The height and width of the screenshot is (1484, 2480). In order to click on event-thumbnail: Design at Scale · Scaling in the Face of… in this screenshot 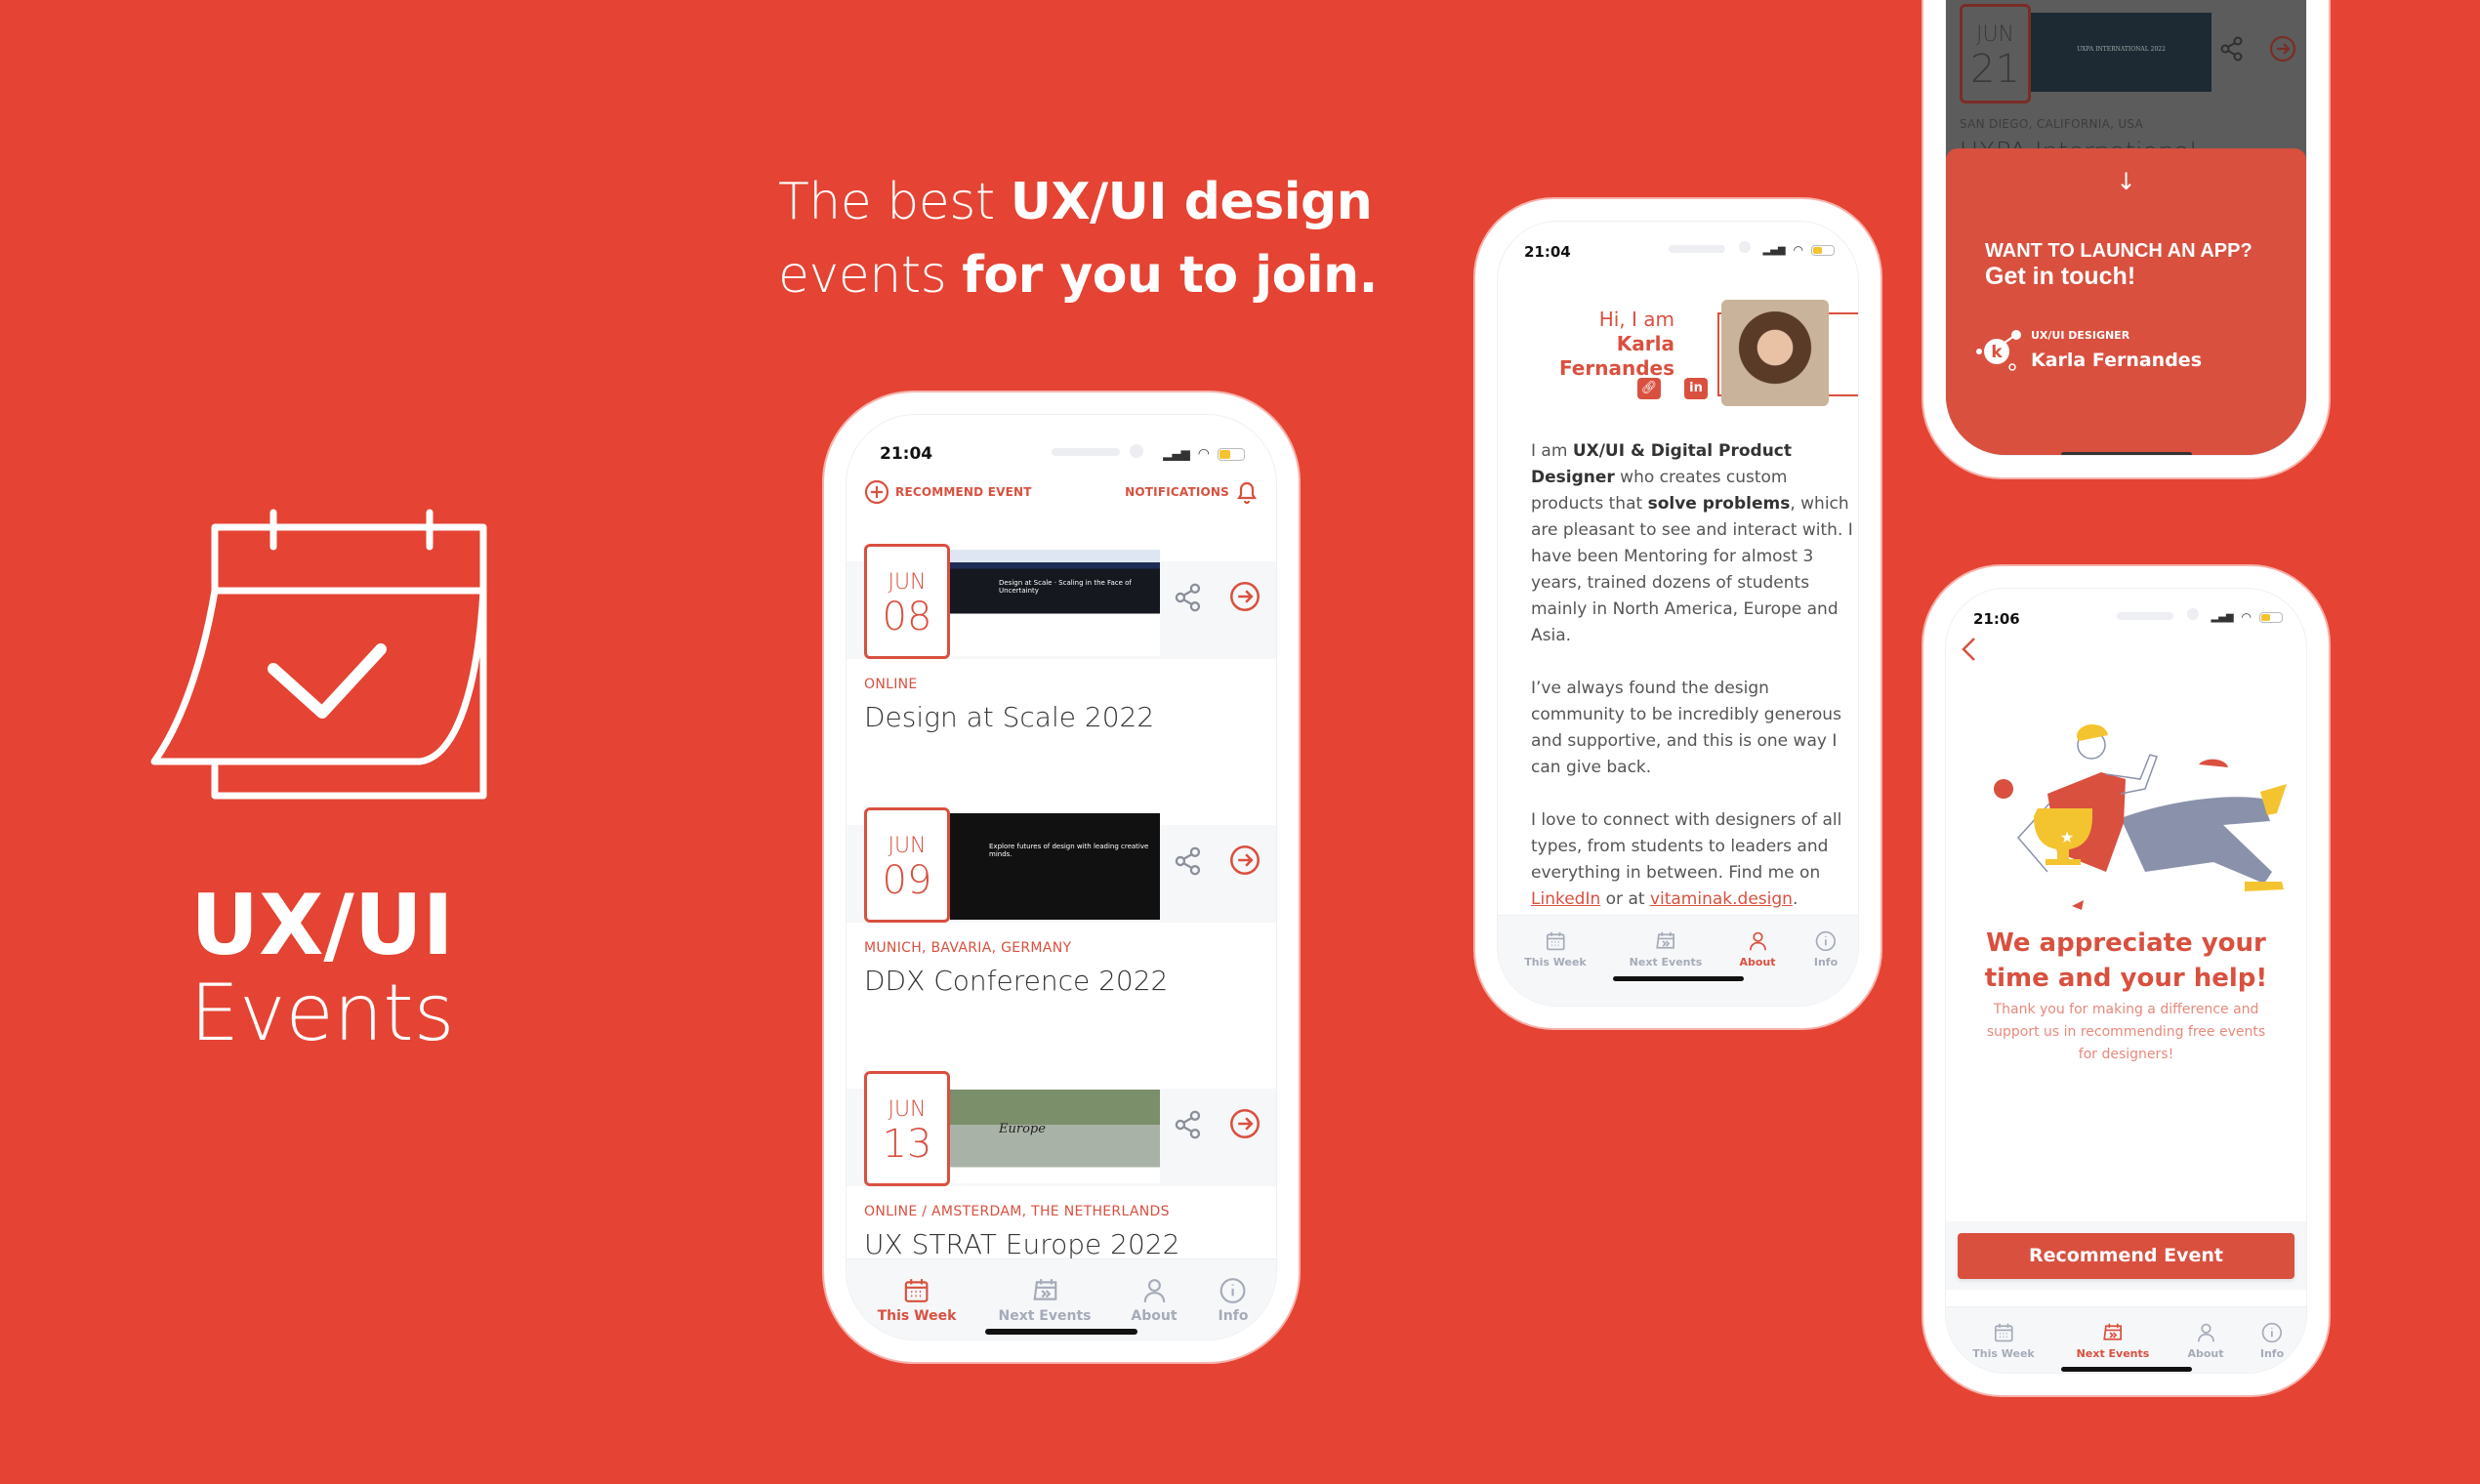, I will do `click(1055, 603)`.